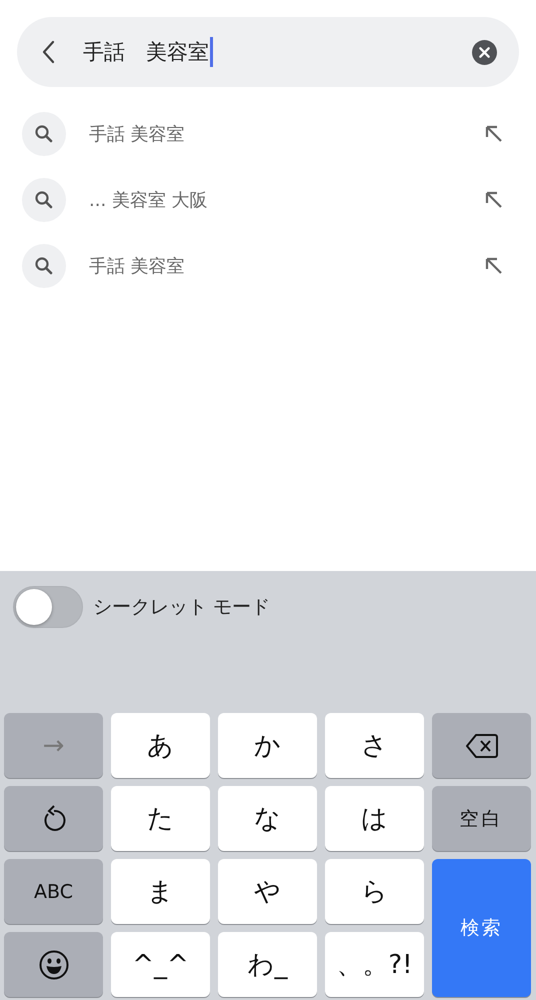 This screenshot has height=1000, width=536. I want to click on kana-key: わ_, so click(267, 964).